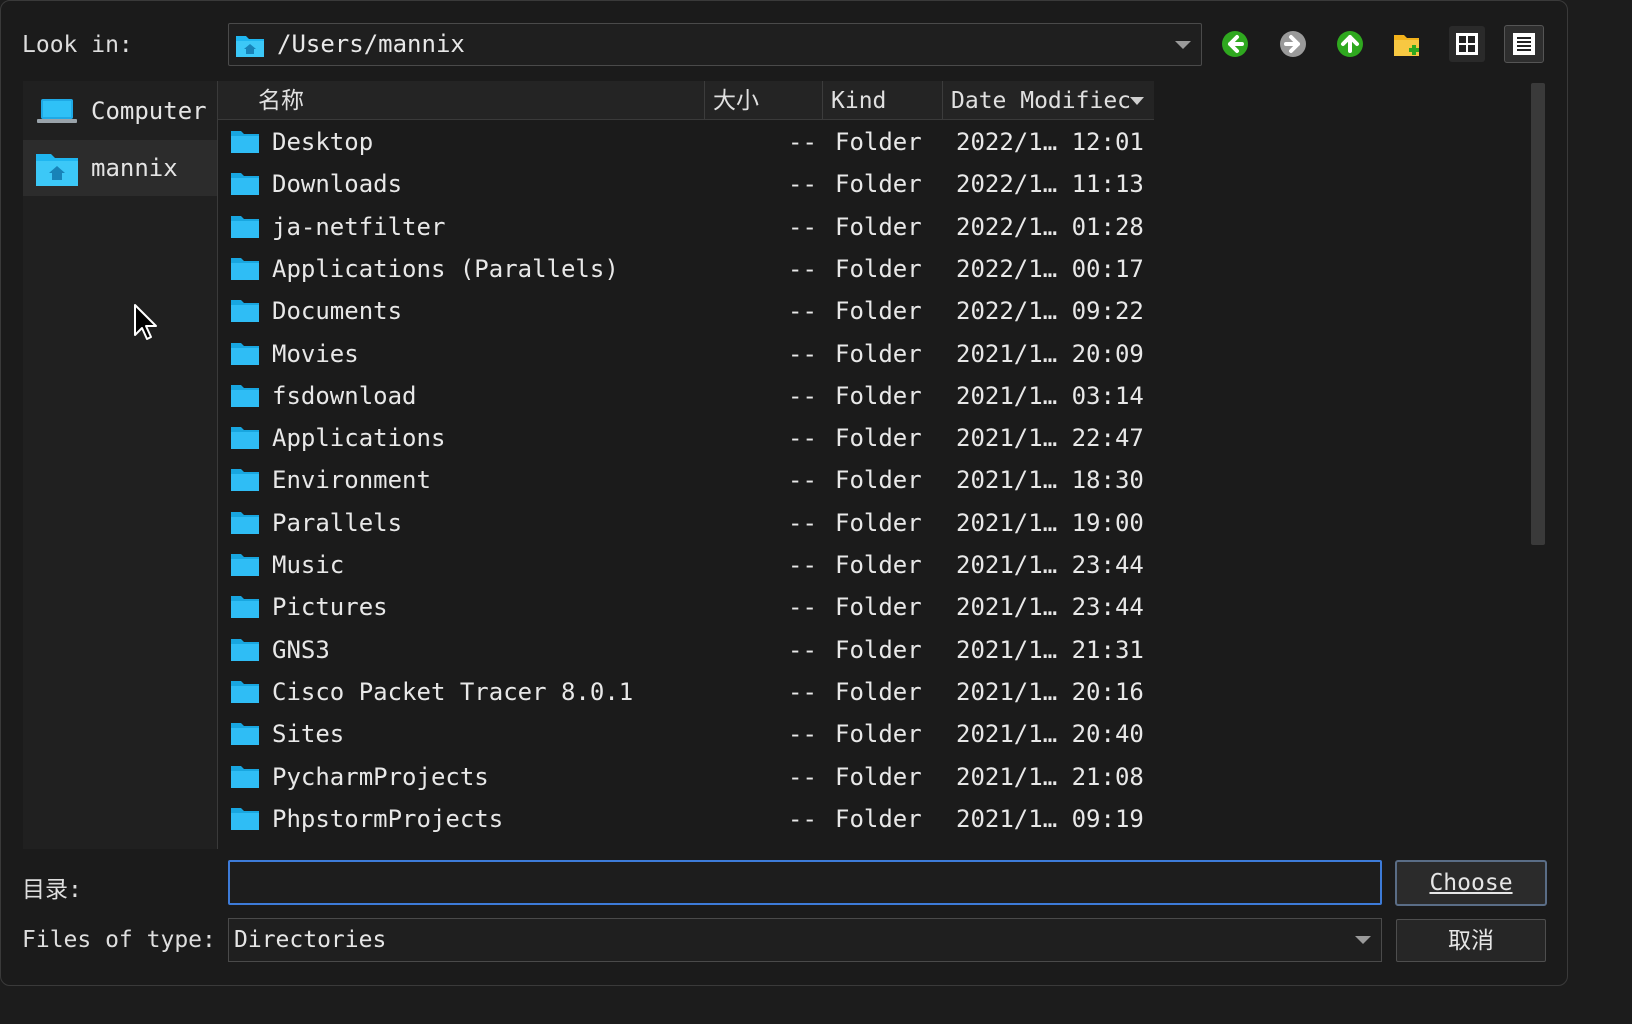 The width and height of the screenshot is (1632, 1024). I want to click on table-row: Desktop -- Folder 2022/1… 12:01, so click(688, 142).